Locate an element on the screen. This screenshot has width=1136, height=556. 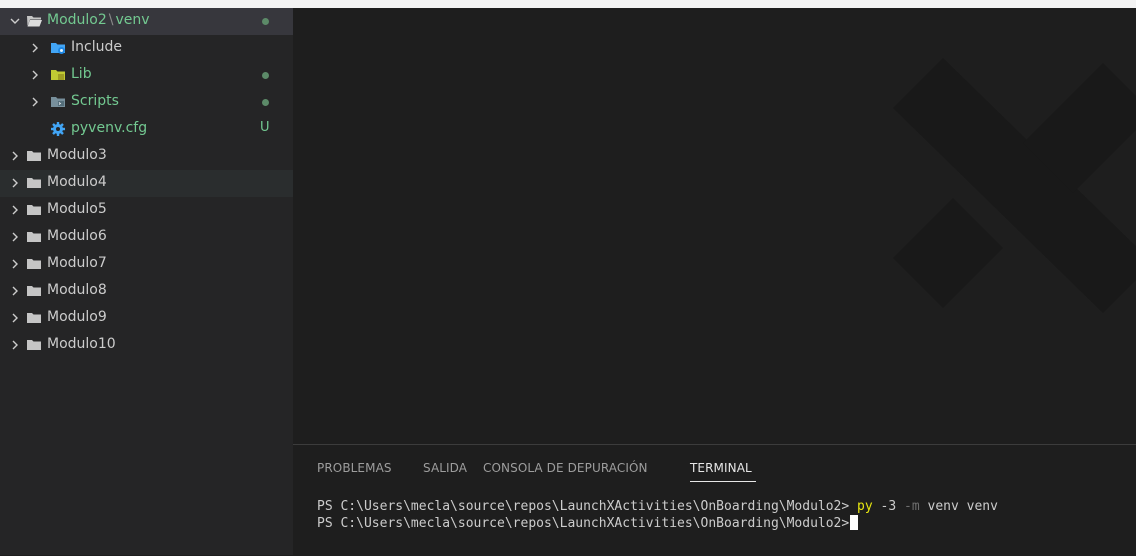
tree-item-venv: Modulo2 \ venv is located at coordinates (146, 21).